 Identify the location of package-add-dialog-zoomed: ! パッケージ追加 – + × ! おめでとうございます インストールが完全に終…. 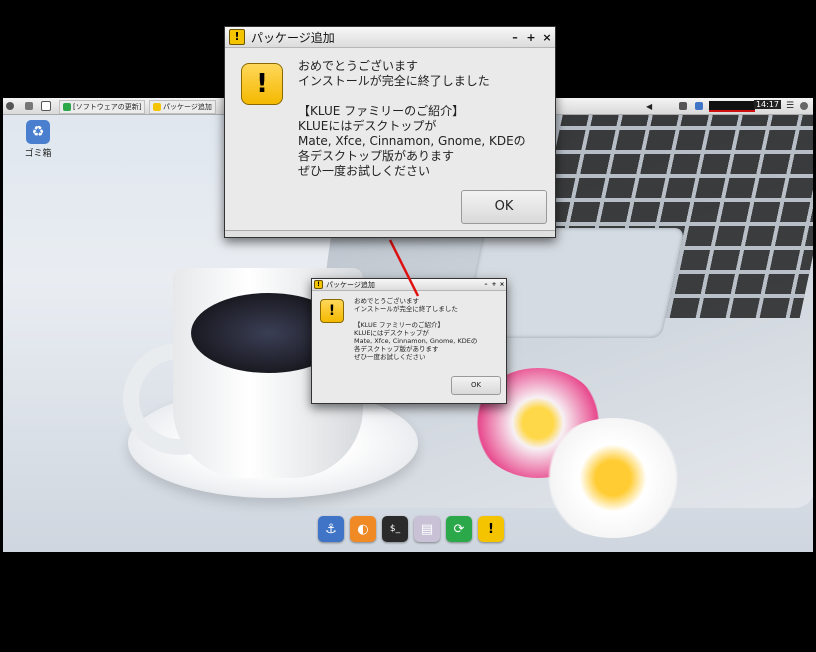
(390, 132).